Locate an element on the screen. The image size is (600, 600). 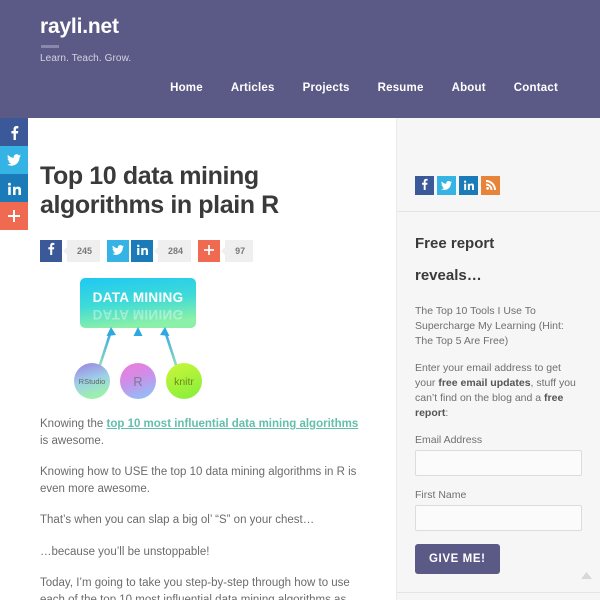
paragraph-4: …because you’ll be unstoppable! is located at coordinates (125, 551).